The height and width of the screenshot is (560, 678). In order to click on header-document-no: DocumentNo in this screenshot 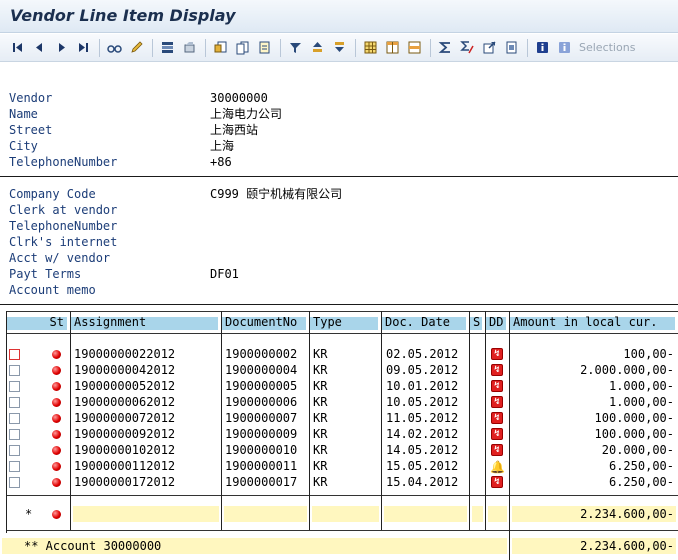, I will do `click(265, 322)`.